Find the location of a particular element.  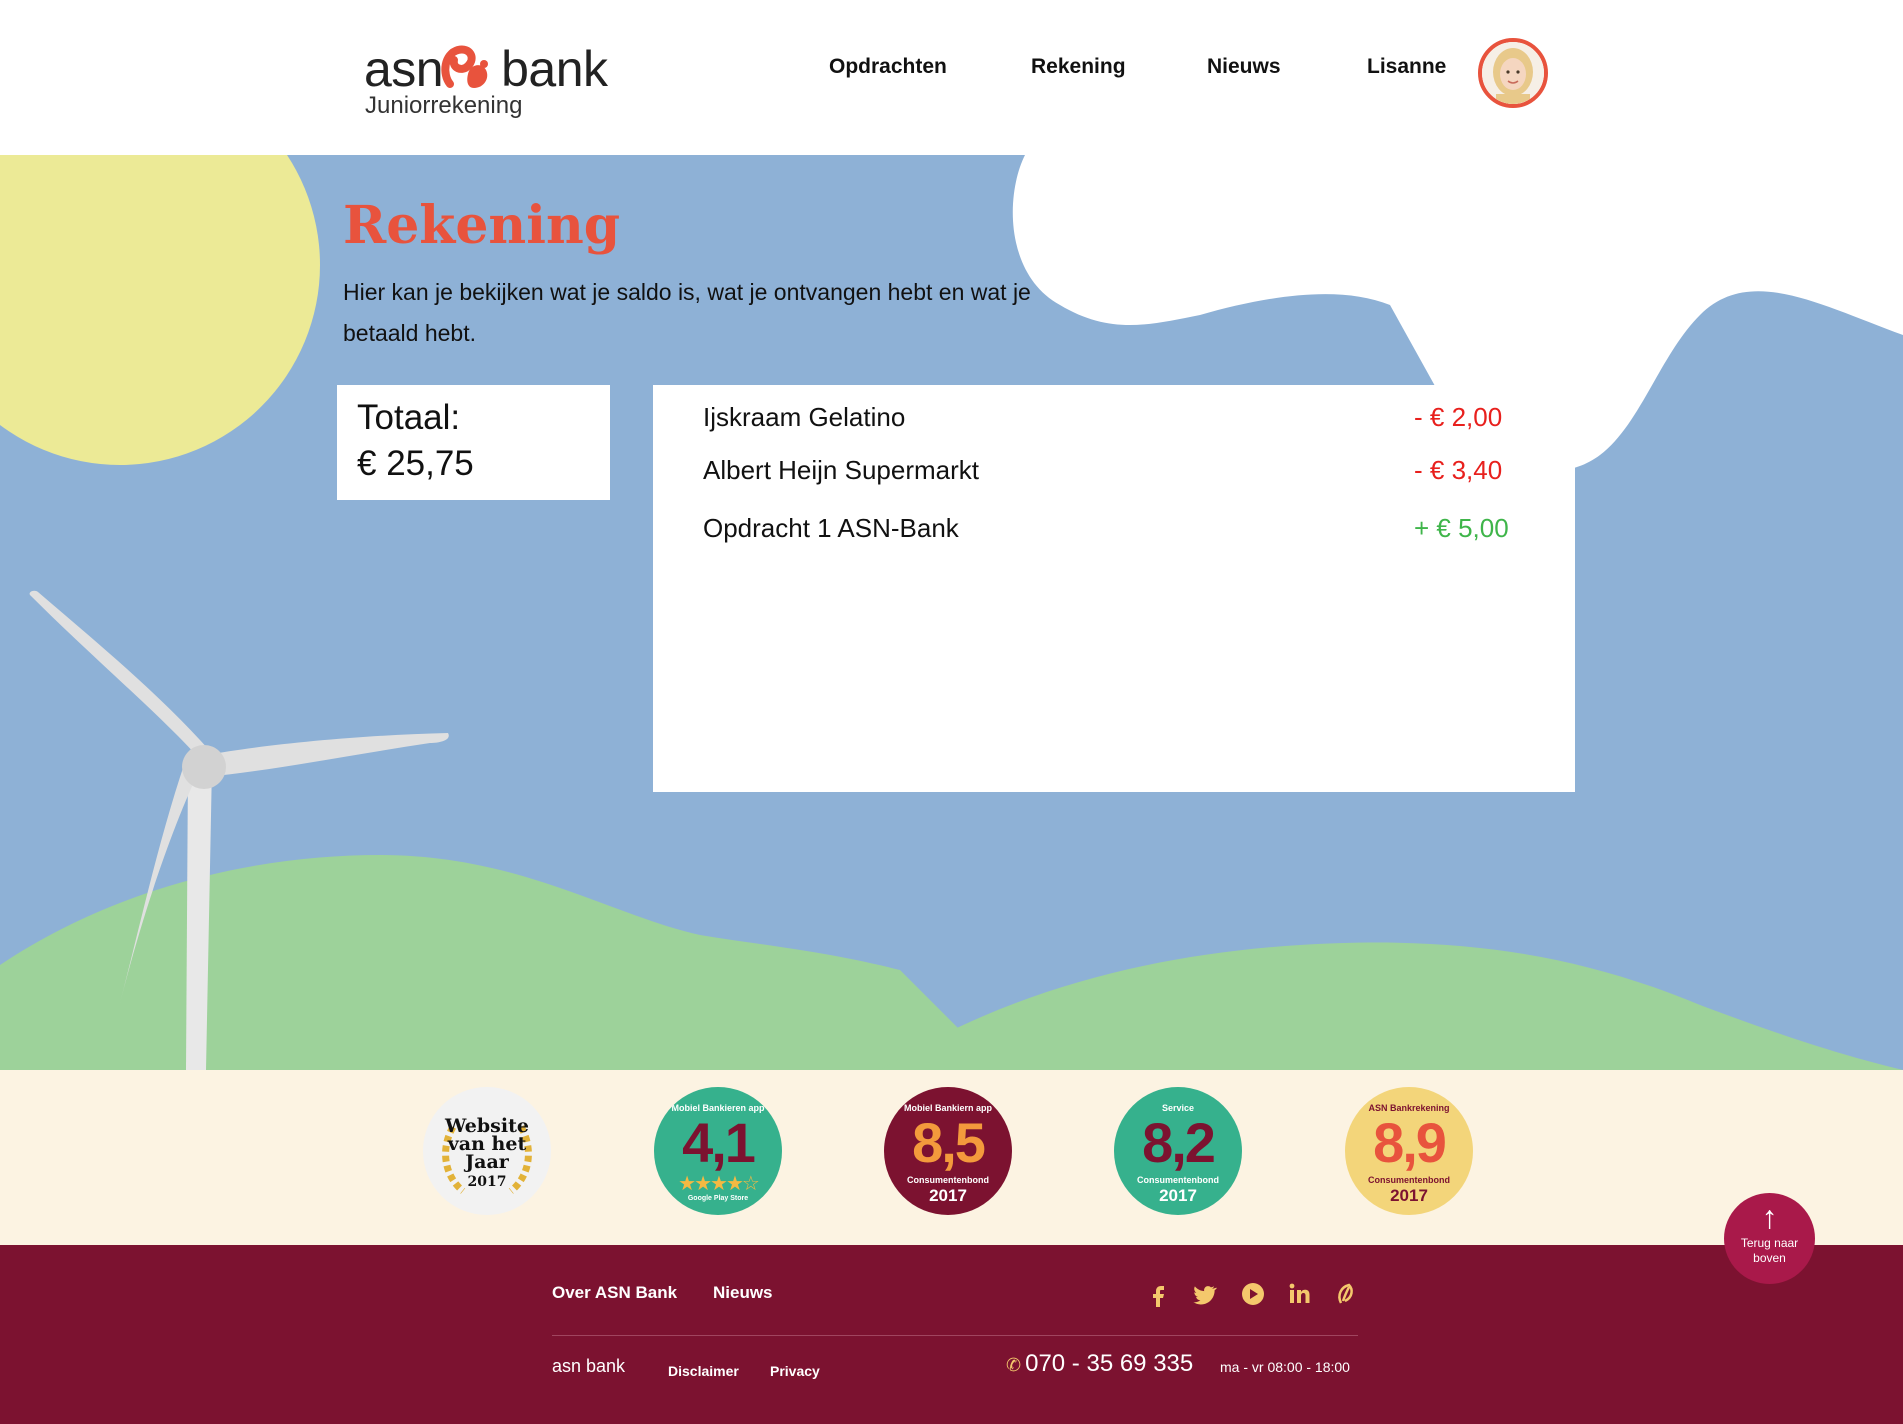

transaction-row: Opdracht 1 ASN-Bank + € 5,00 is located at coordinates (1113, 533).